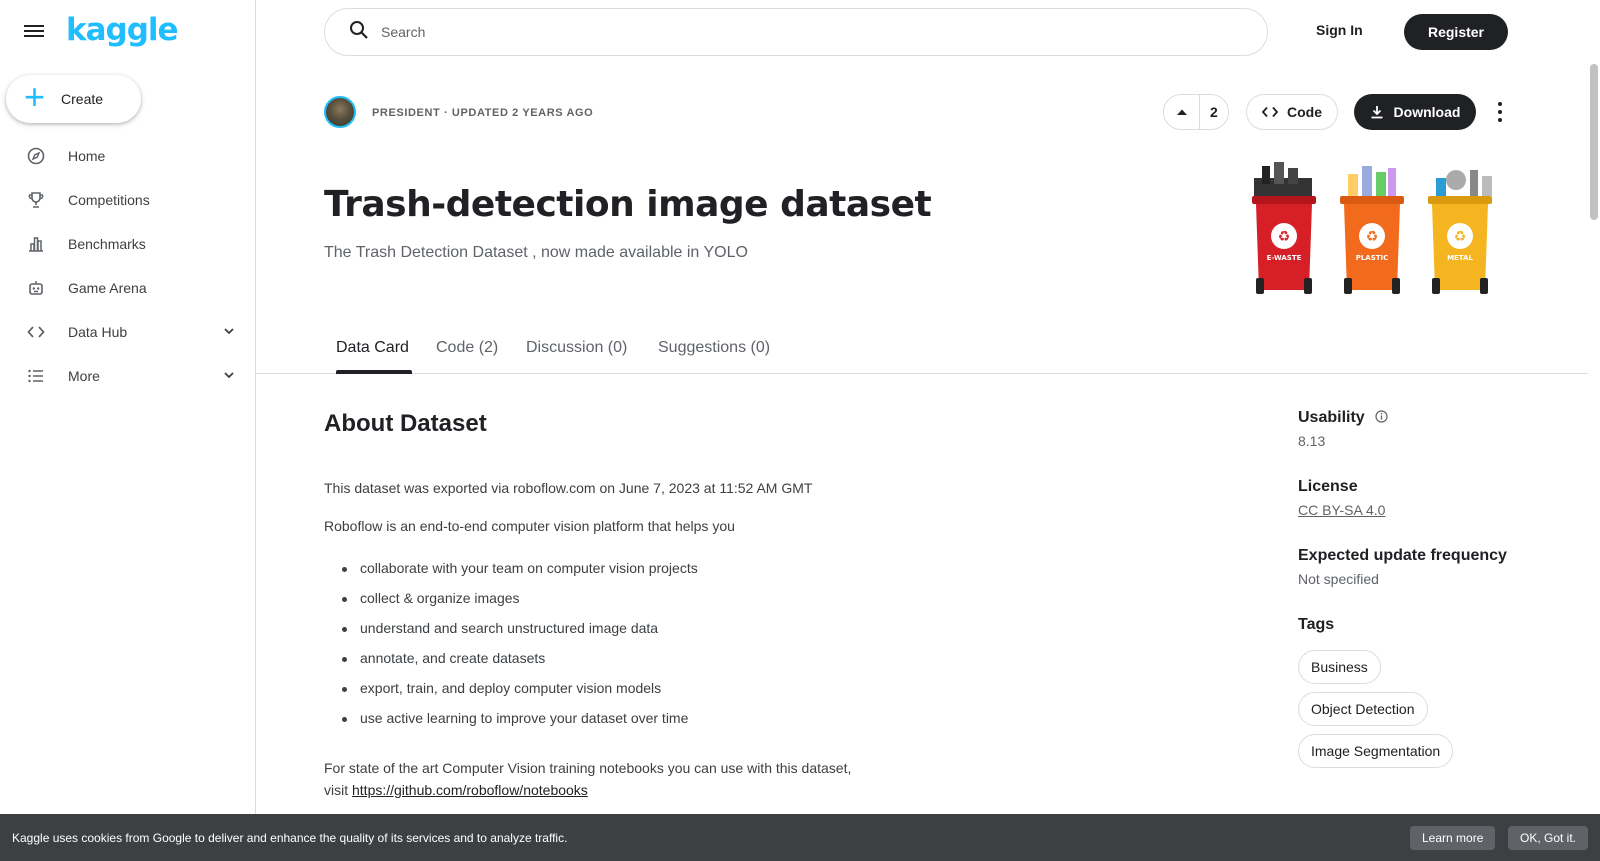  I want to click on more-options-icon, so click(1500, 112).